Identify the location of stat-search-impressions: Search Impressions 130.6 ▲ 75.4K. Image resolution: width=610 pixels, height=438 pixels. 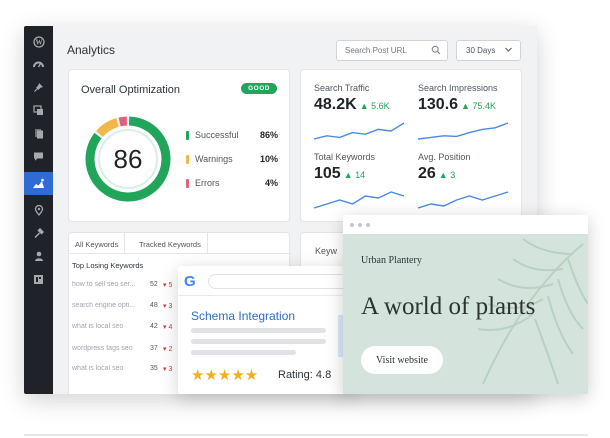
(468, 113).